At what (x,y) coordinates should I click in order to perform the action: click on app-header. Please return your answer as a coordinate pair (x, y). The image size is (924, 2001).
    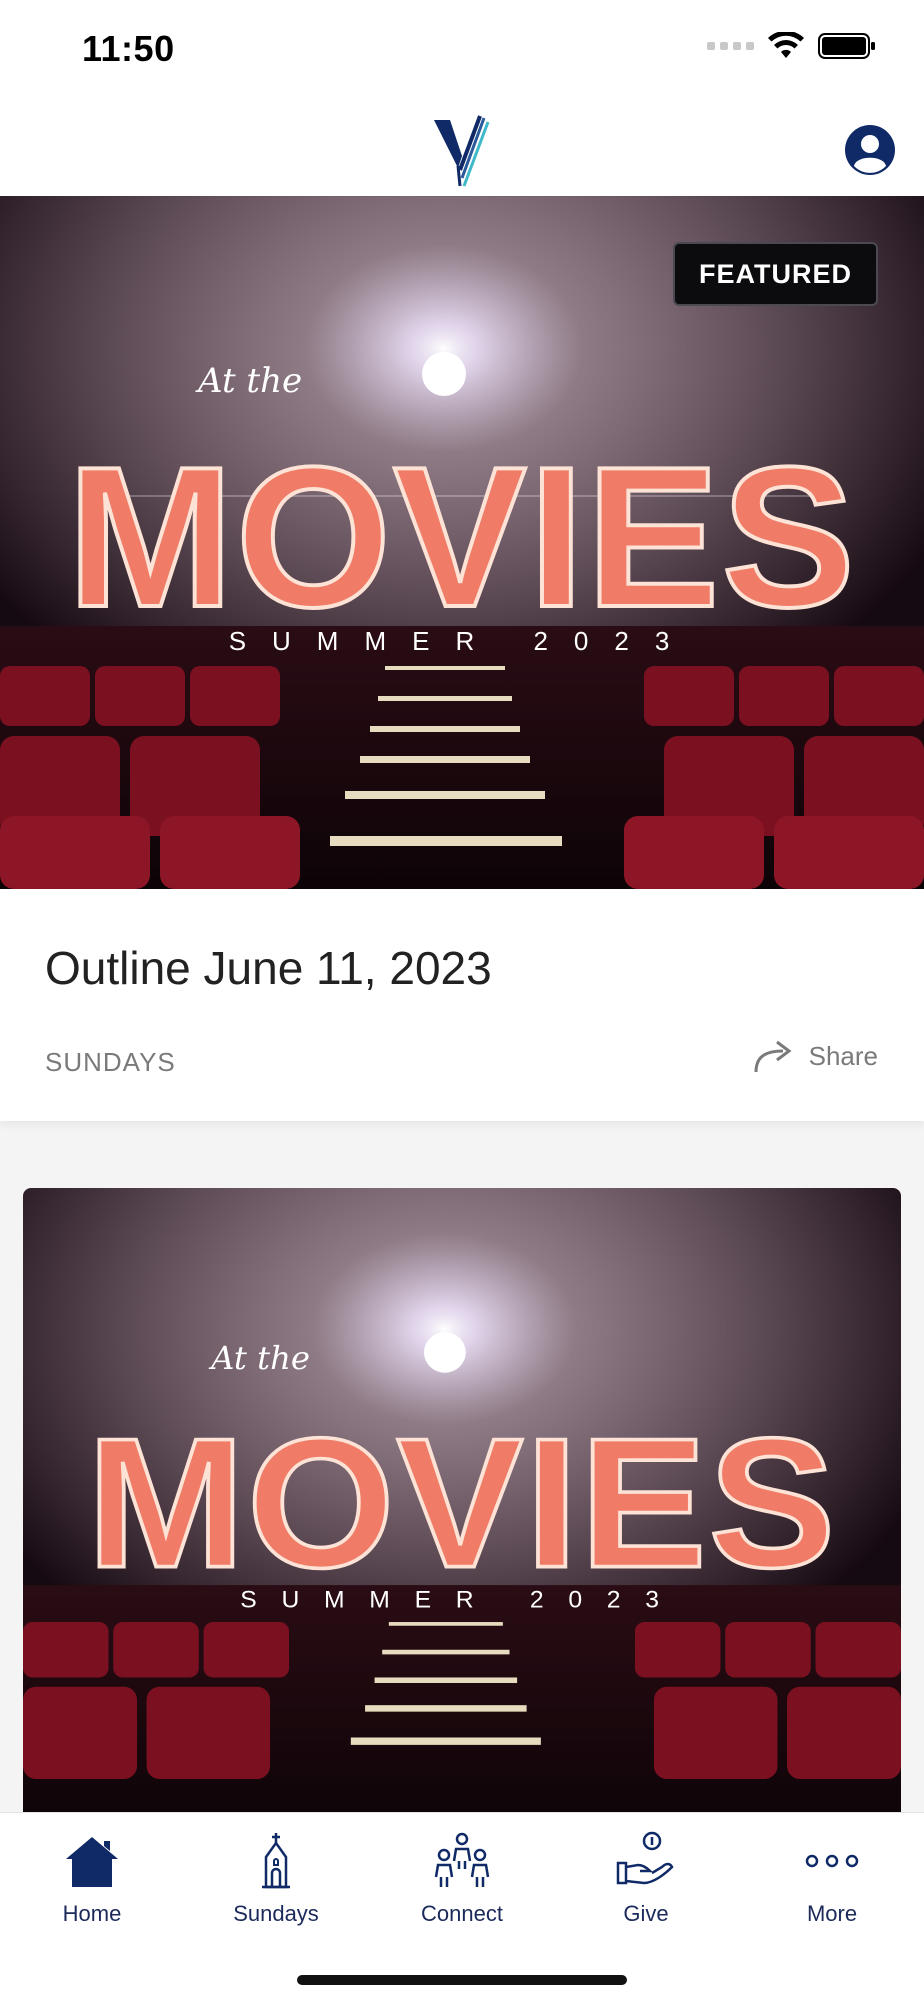
    Looking at the image, I should click on (462, 148).